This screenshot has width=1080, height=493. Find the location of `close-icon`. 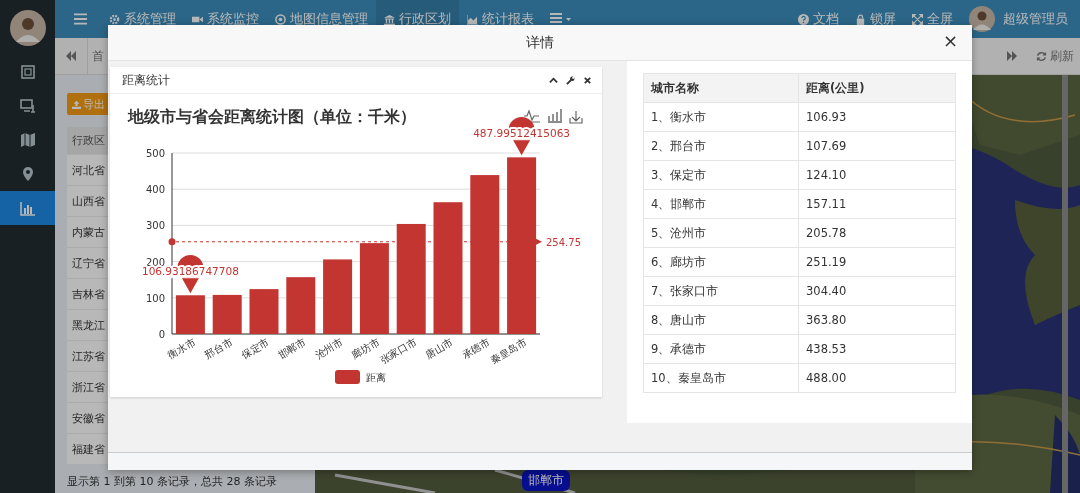

close-icon is located at coordinates (587, 80).